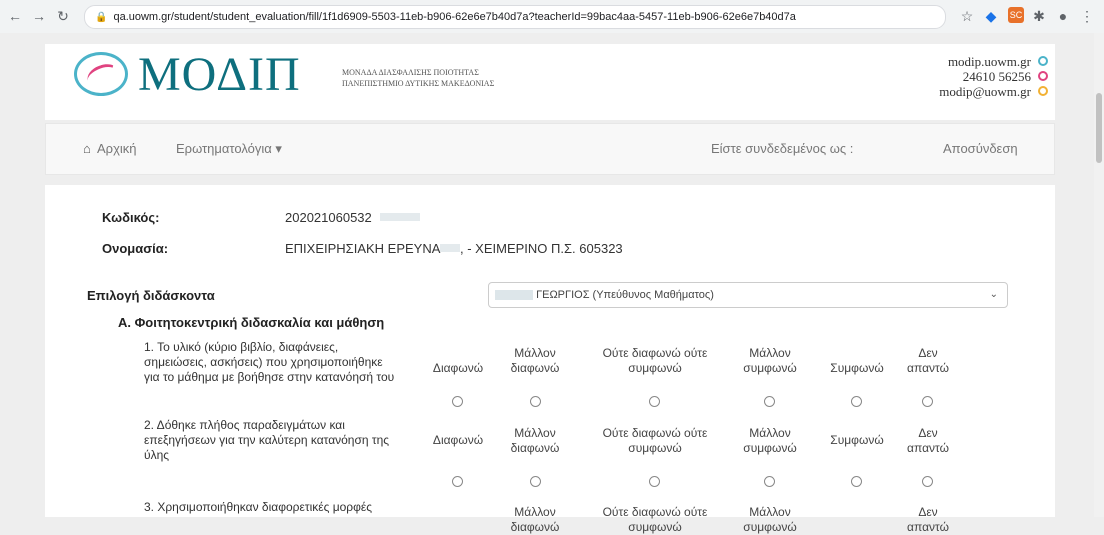  Describe the element at coordinates (980, 148) in the screenshot. I see `nav-logout: Αποσύνδεση` at that location.